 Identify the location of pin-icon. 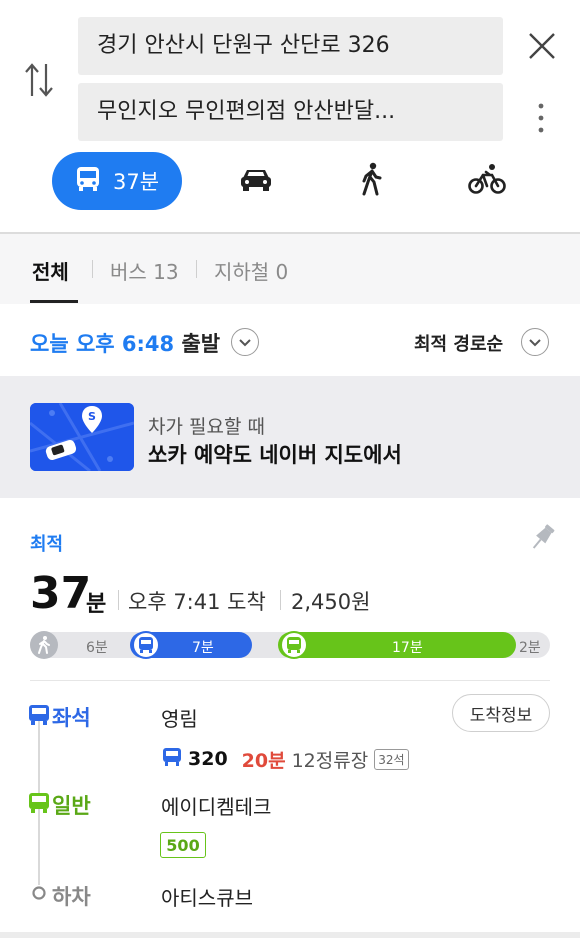
(542, 538).